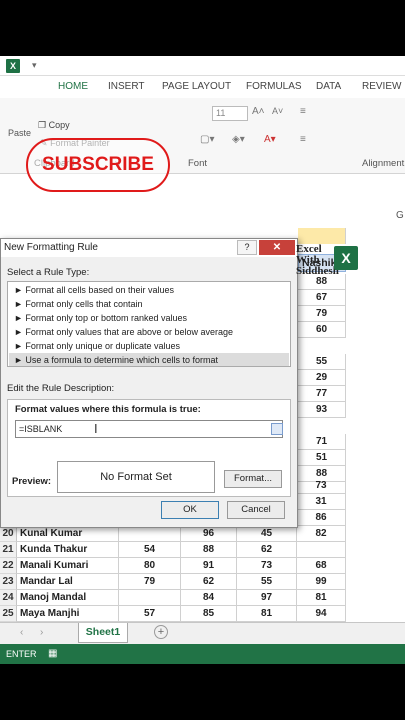 The height and width of the screenshot is (720, 405). I want to click on table-cell: 57, so click(150, 614).